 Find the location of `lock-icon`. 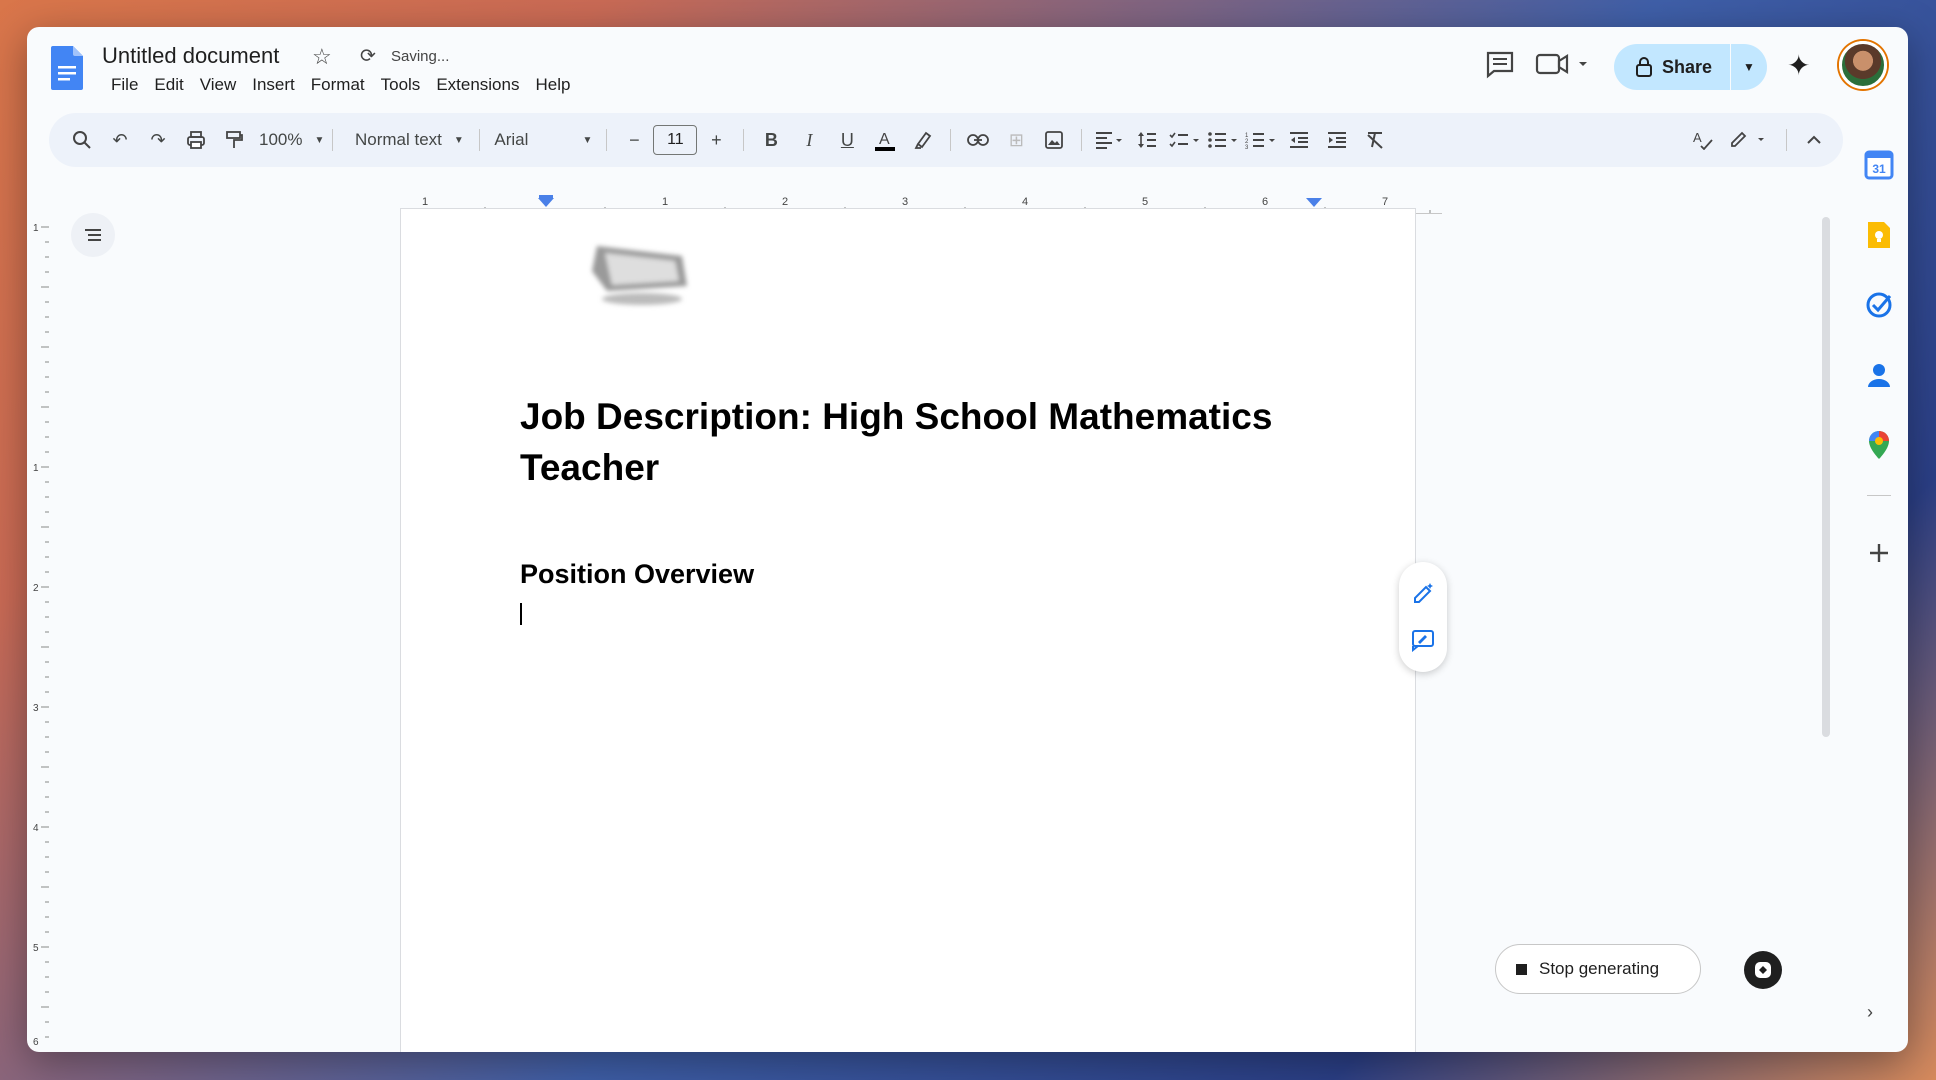

lock-icon is located at coordinates (1644, 67).